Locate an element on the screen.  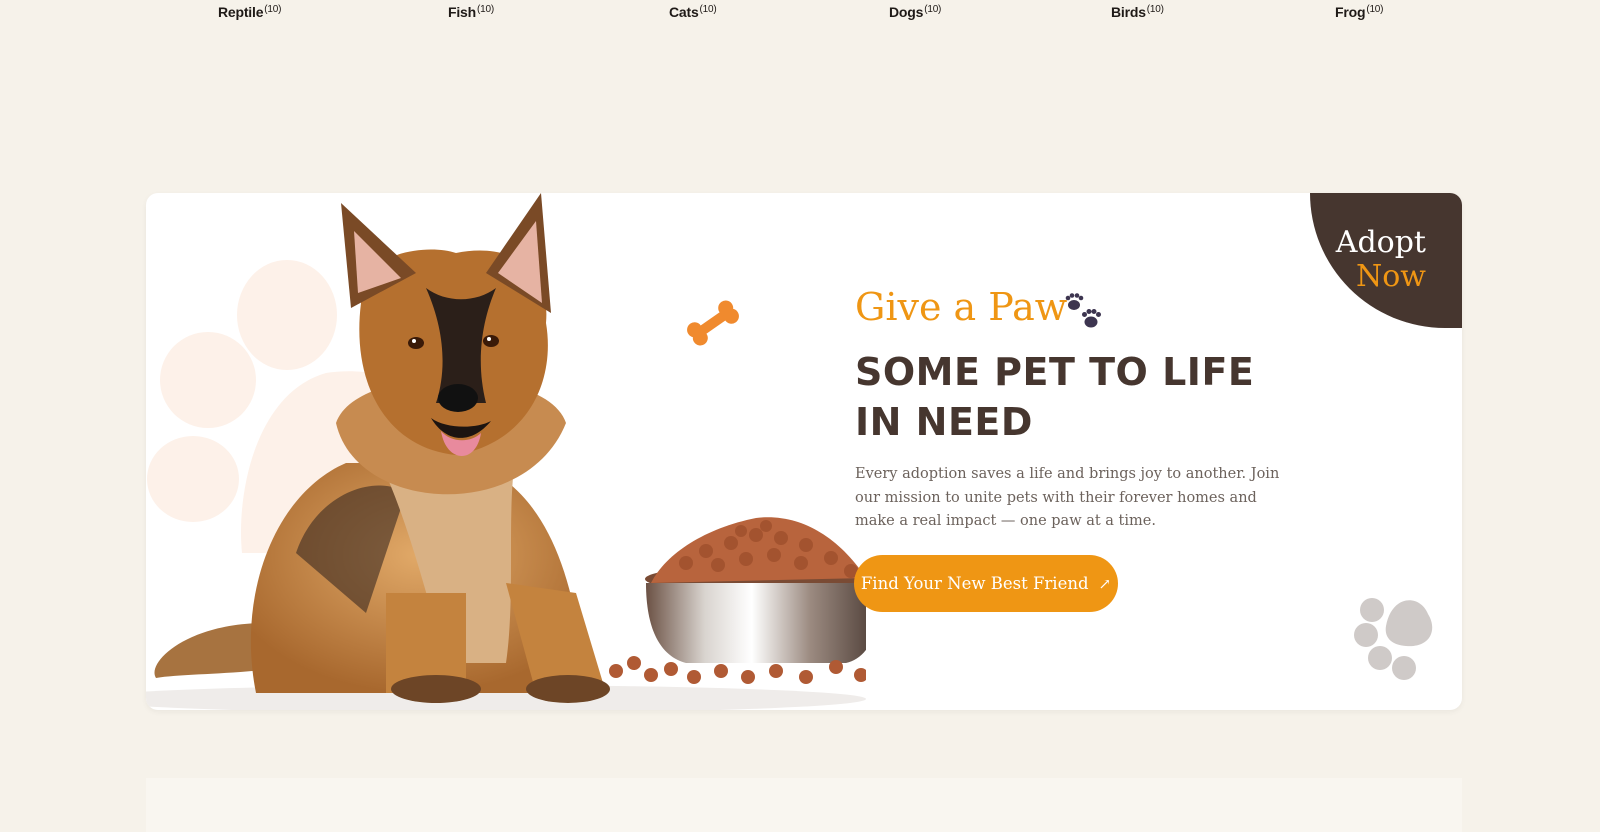
bone-icon is located at coordinates (713, 323).